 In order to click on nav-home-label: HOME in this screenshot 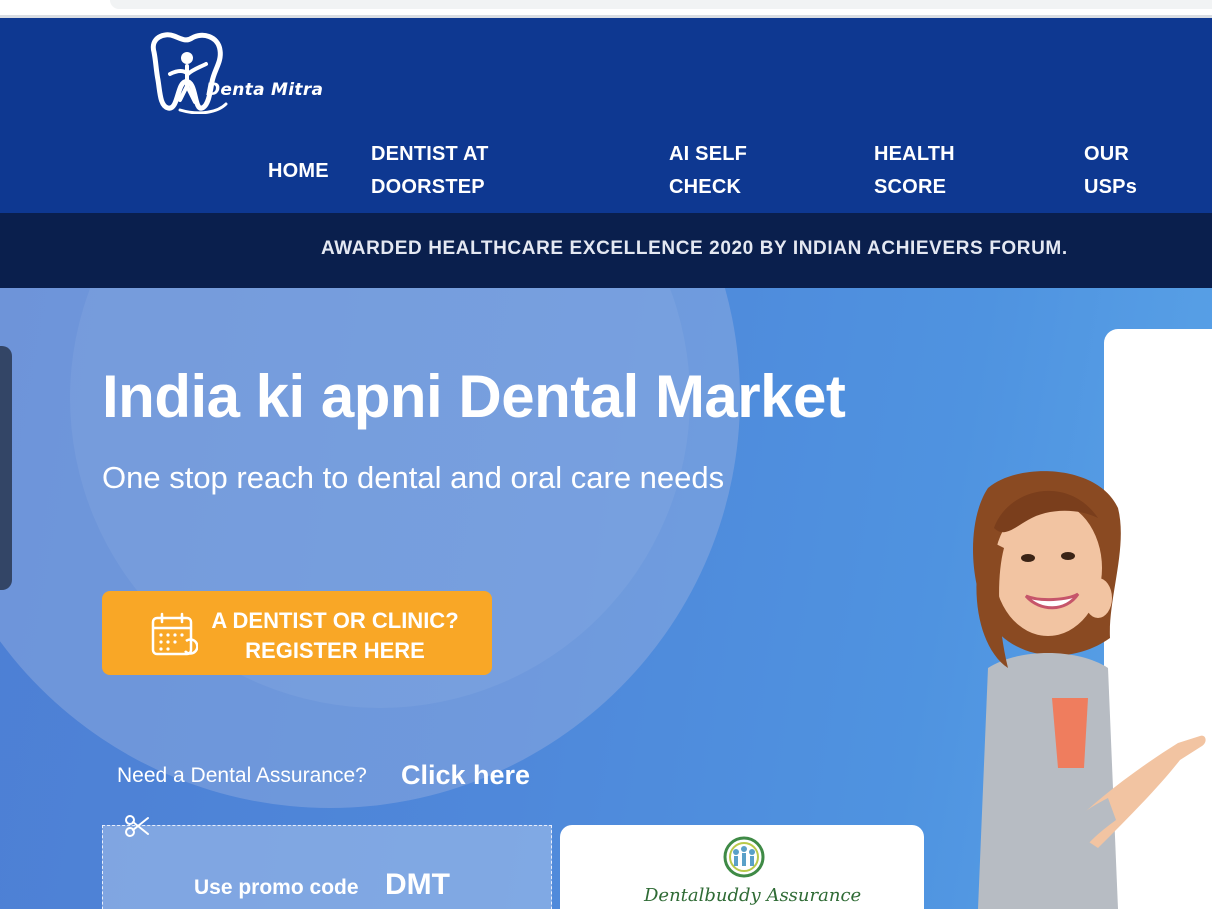, I will do `click(298, 171)`.